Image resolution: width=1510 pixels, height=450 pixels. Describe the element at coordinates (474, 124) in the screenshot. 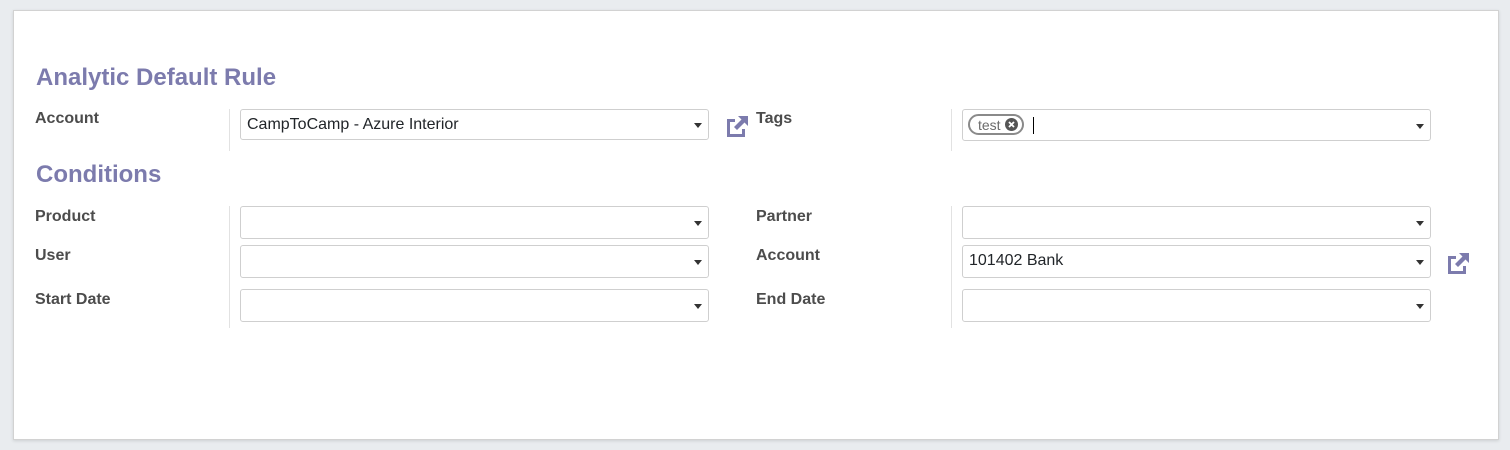

I see `account-select: CampToCamp - Azure Interior` at that location.